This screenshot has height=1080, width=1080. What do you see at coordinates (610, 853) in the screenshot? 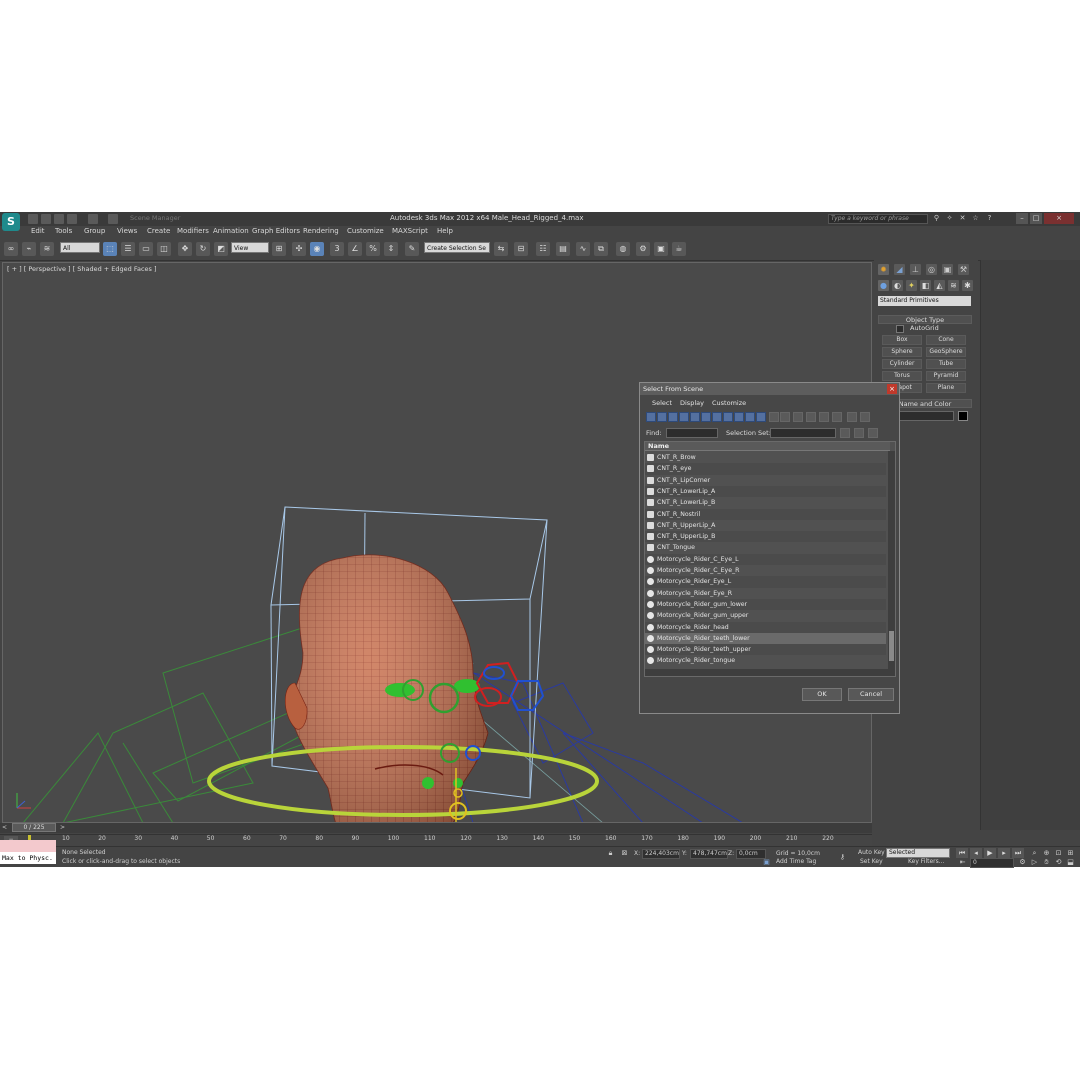
I see `selection-lock-icon: 🔒︎` at bounding box center [610, 853].